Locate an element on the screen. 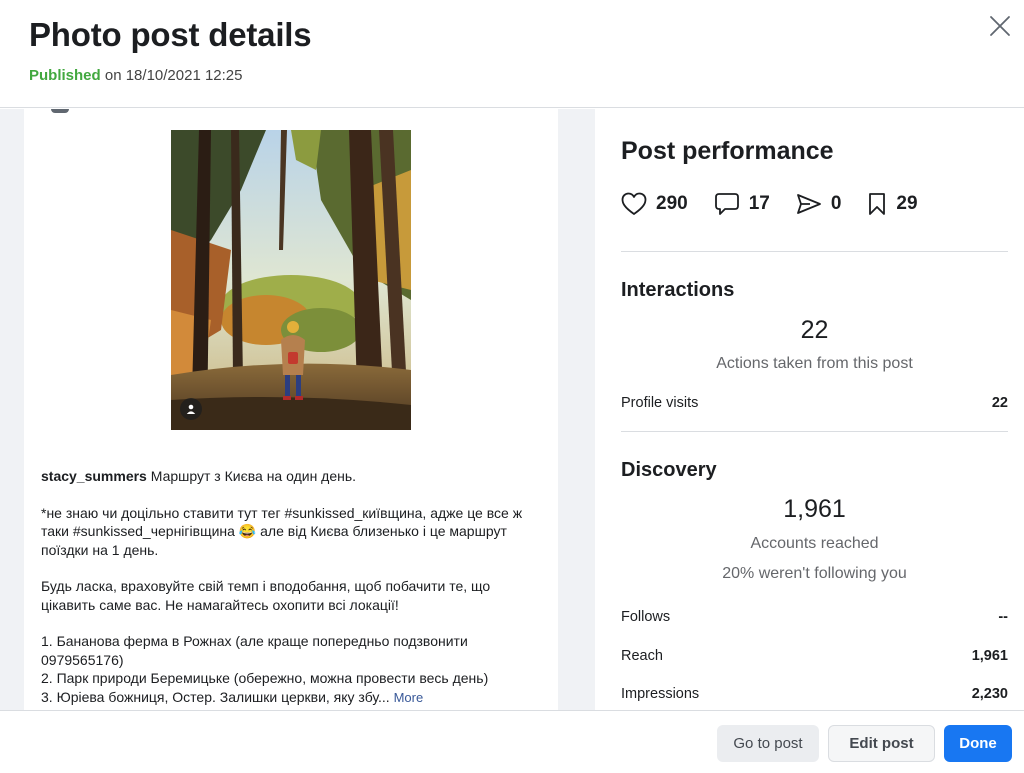 The height and width of the screenshot is (773, 1024). done-button: Done is located at coordinates (978, 743).